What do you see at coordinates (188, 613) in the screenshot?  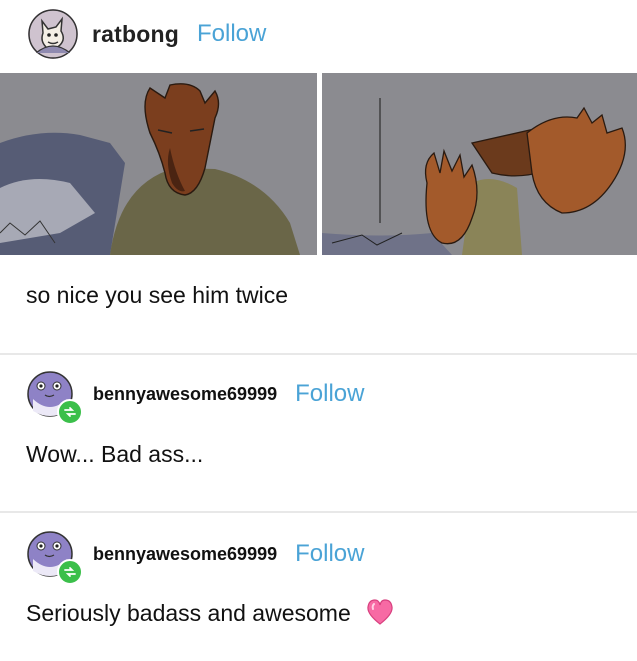 I see `reblog-text: Seriously badass and awesome` at bounding box center [188, 613].